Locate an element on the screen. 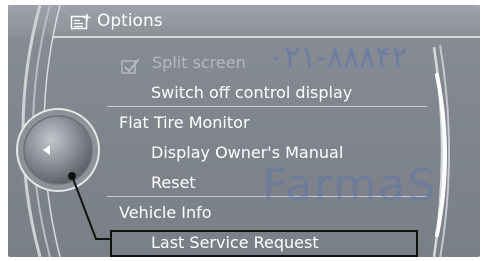 This screenshot has height=261, width=488. menu-item-vehicle-info: Vehicle Info is located at coordinates (165, 213).